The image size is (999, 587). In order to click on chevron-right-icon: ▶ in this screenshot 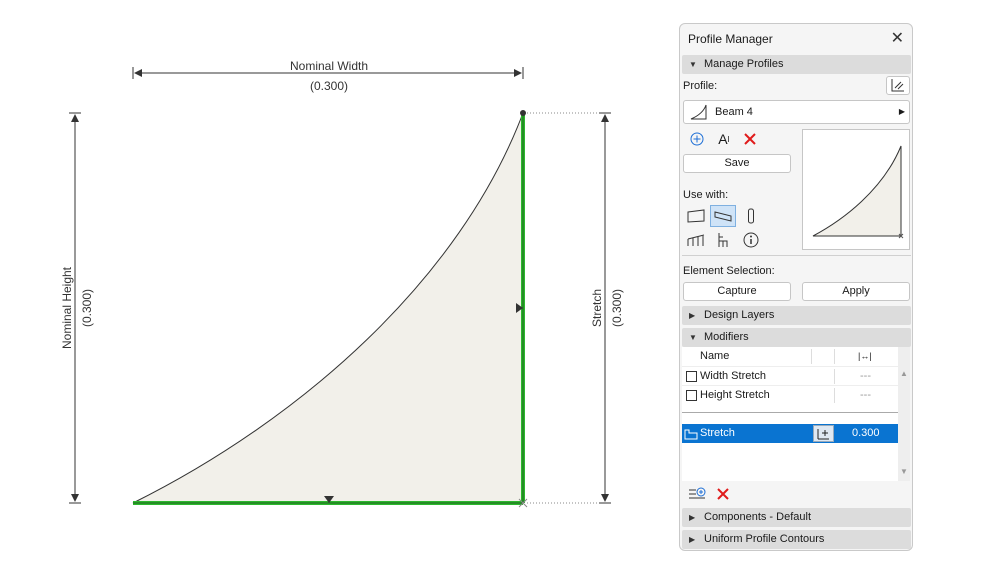, I will do `click(901, 111)`.